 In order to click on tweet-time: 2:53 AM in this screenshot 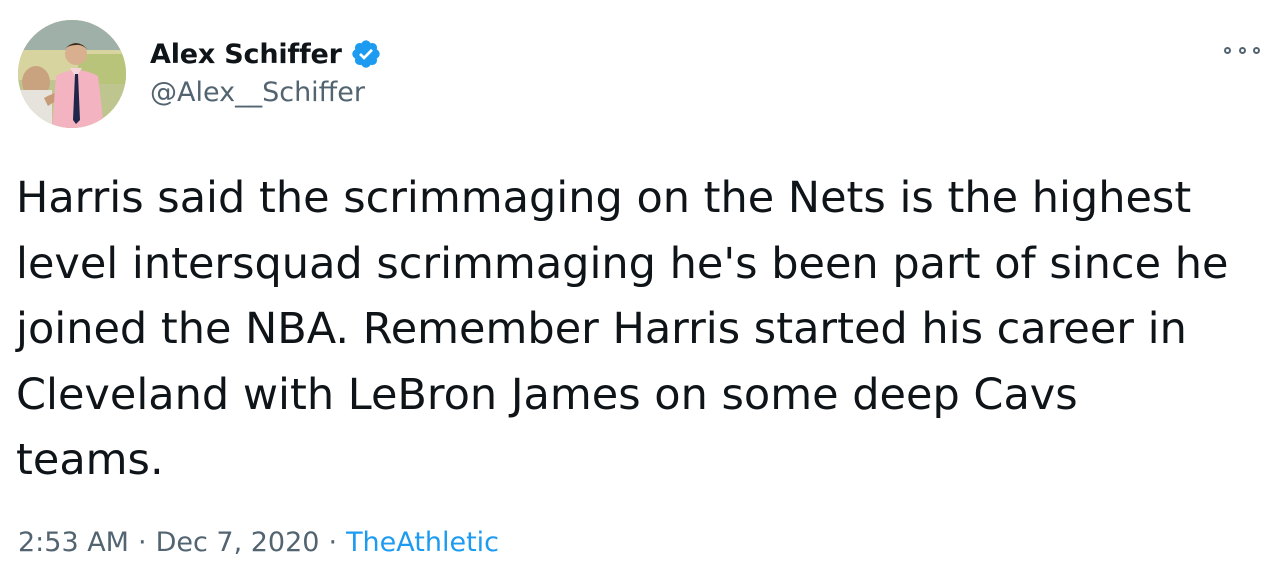, I will do `click(73, 542)`.